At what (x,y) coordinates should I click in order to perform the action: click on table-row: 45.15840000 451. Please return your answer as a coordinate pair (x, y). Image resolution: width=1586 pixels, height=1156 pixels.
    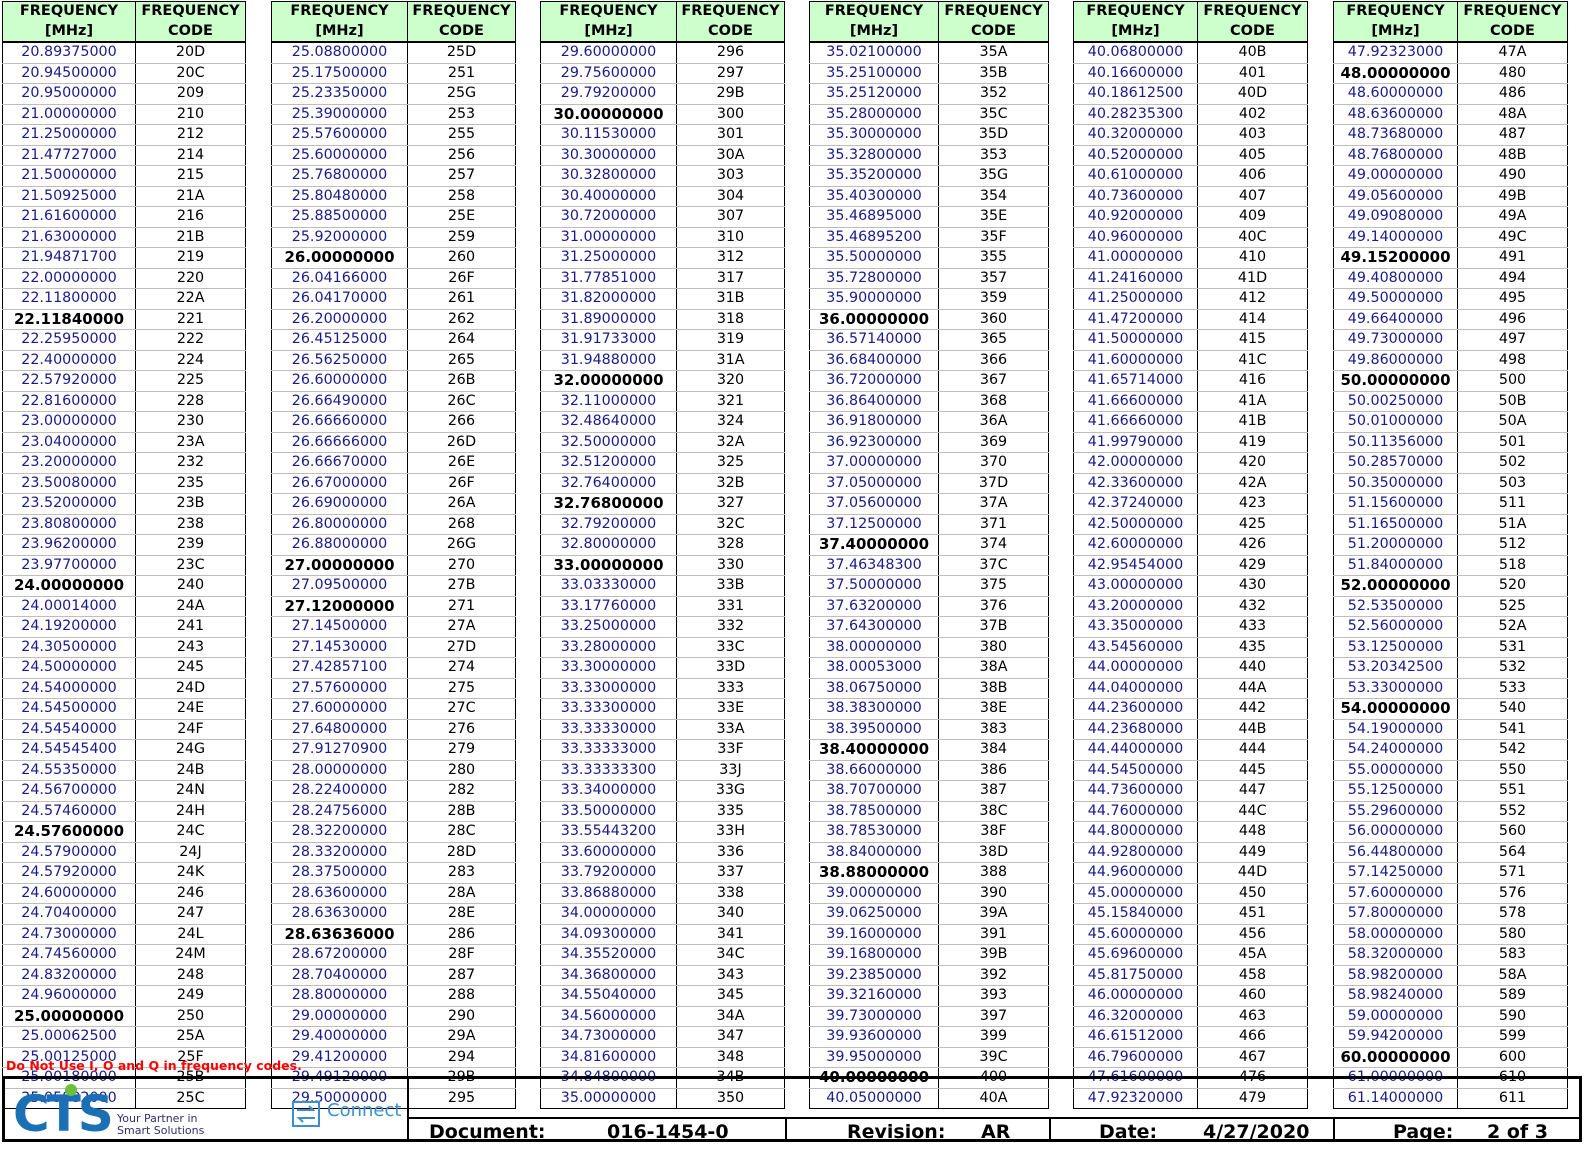
    Looking at the image, I should click on (1190, 914).